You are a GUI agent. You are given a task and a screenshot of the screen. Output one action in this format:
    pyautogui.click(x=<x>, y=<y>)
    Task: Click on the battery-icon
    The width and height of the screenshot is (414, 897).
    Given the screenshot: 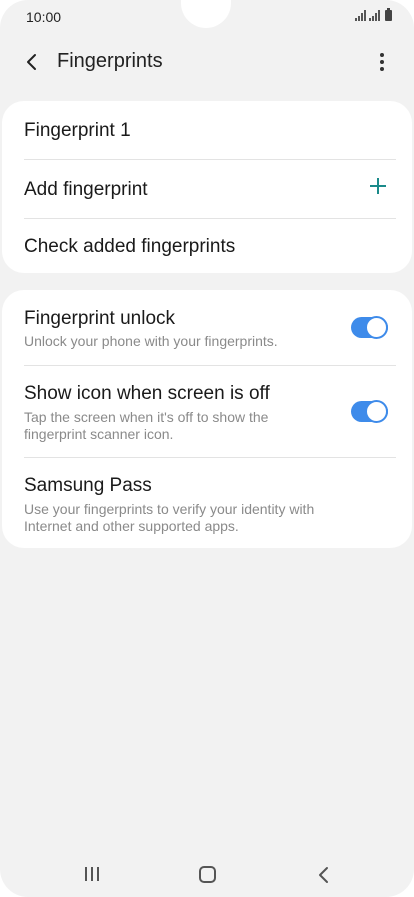 What is the action you would take?
    pyautogui.click(x=388, y=14)
    